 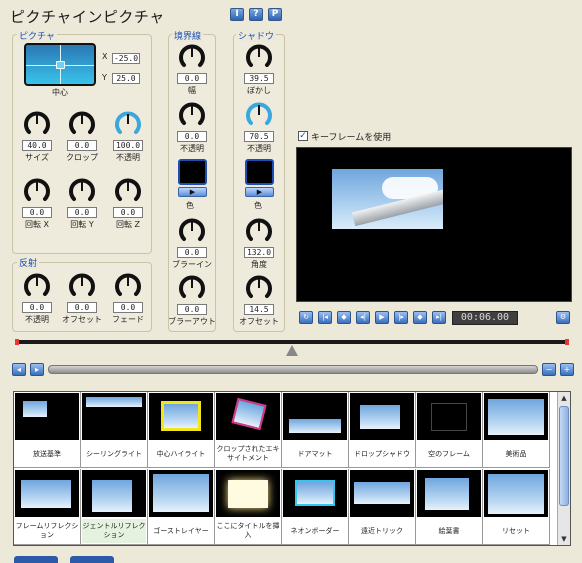 I want to click on xy-position-pad, so click(x=60, y=64).